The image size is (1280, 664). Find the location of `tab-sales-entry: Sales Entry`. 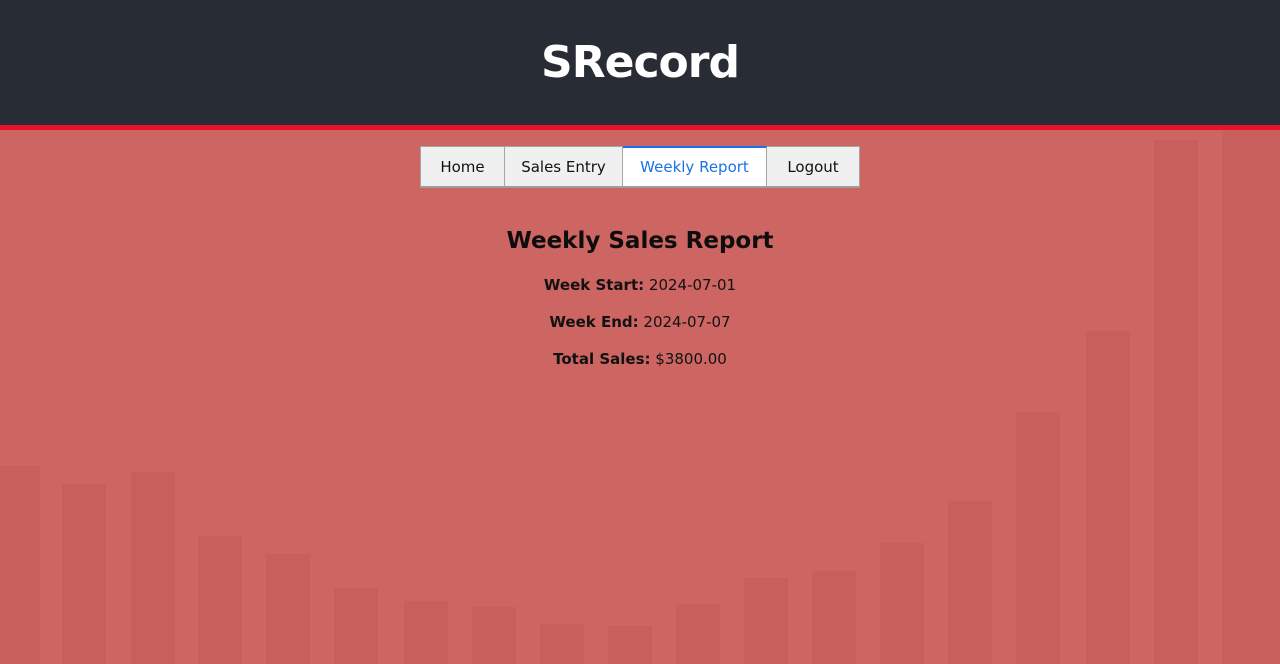

tab-sales-entry: Sales Entry is located at coordinates (564, 167).